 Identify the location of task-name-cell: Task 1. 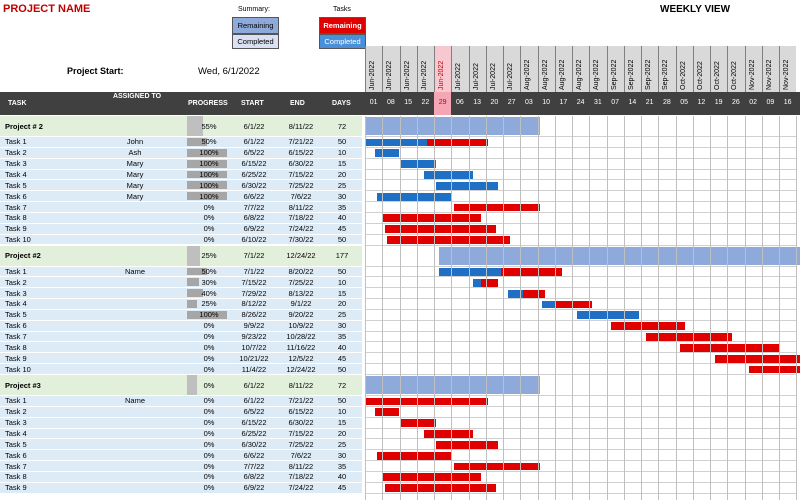
(35, 400).